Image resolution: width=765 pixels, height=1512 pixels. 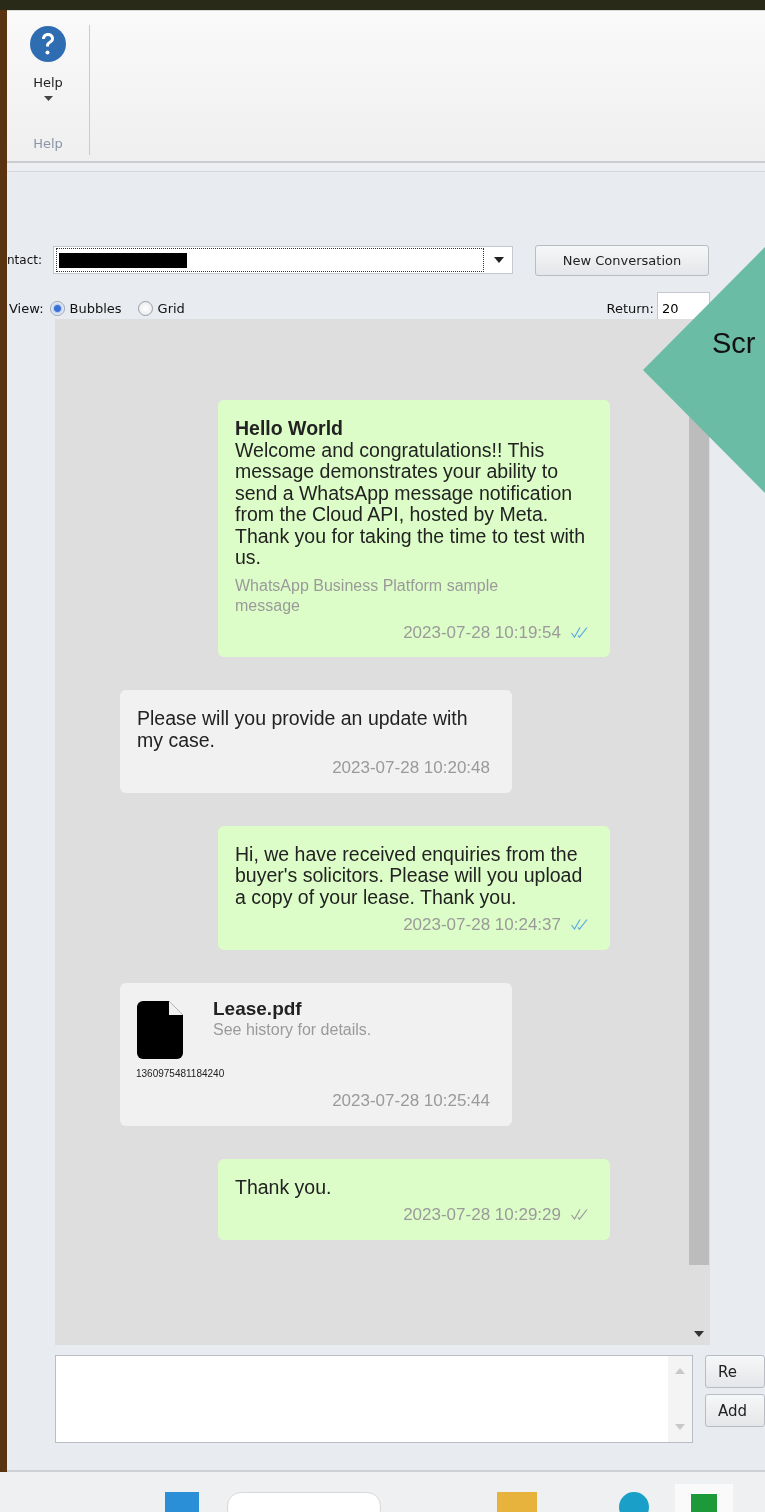 I want to click on caret-icon, so click(x=48, y=98).